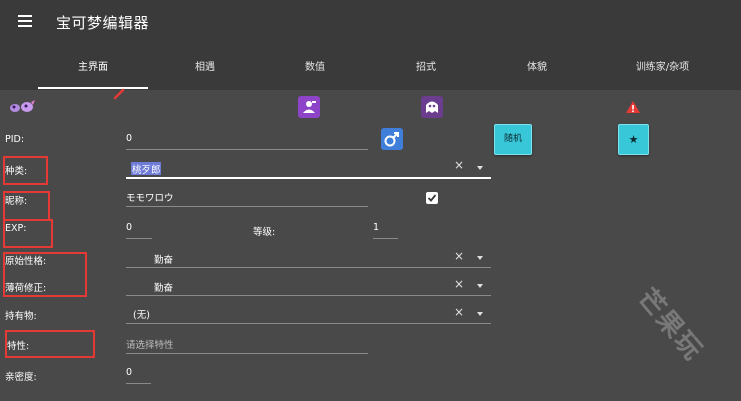 The image size is (741, 401). What do you see at coordinates (129, 372) in the screenshot?
I see `friendship-field: 0` at bounding box center [129, 372].